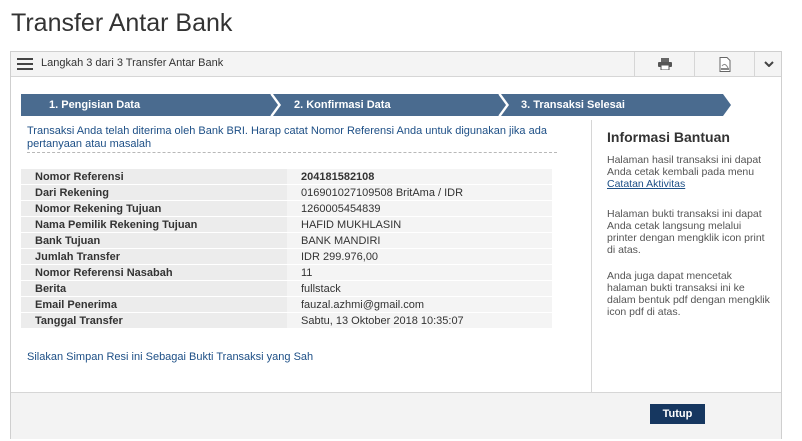 The height and width of the screenshot is (441, 802). Describe the element at coordinates (419, 256) in the screenshot. I see `detail-value: IDR 299.976,00` at that location.